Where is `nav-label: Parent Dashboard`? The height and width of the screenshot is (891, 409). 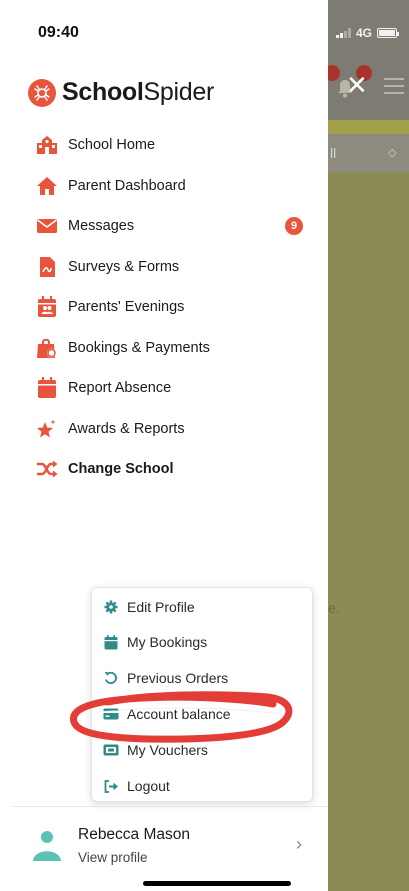 nav-label: Parent Dashboard is located at coordinates (127, 185).